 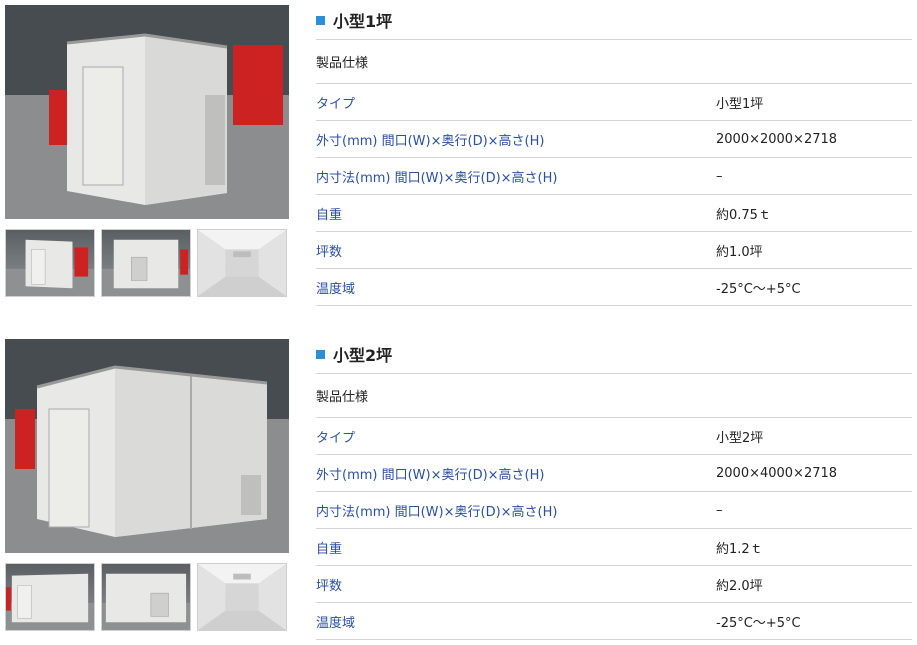 I want to click on spec-row-outer-dimensions: 外寸(mm) 間口(W)×奥行(D)×高さ(H) 2000×2000×2718, so click(x=614, y=139).